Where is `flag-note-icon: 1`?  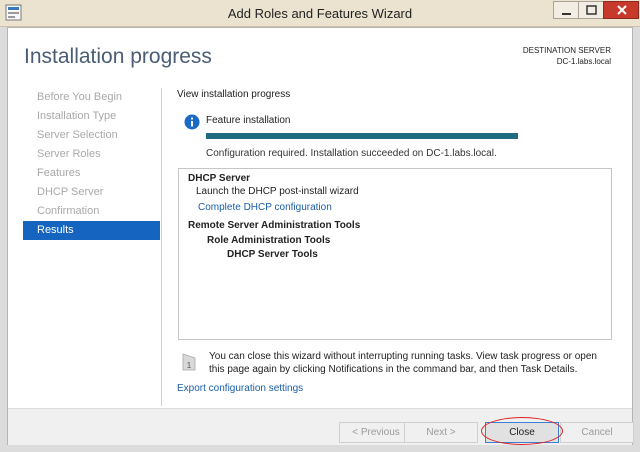 flag-note-icon: 1 is located at coordinates (189, 362).